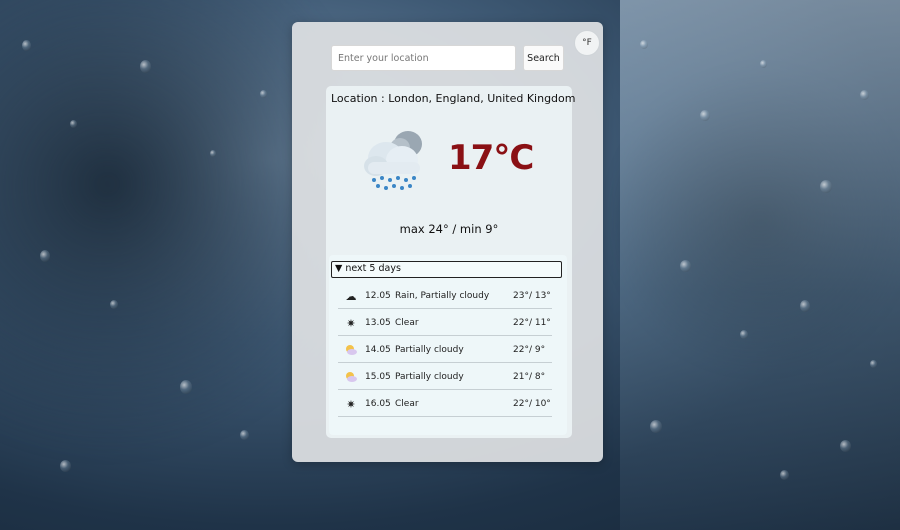 This screenshot has height=530, width=900. I want to click on forecast-toggle: ▼ next 5 days, so click(446, 269).